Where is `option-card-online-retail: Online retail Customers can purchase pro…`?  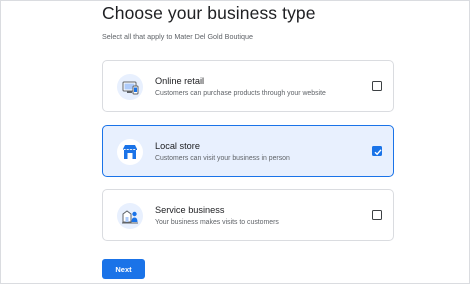
option-card-online-retail: Online retail Customers can purchase pro… is located at coordinates (248, 86).